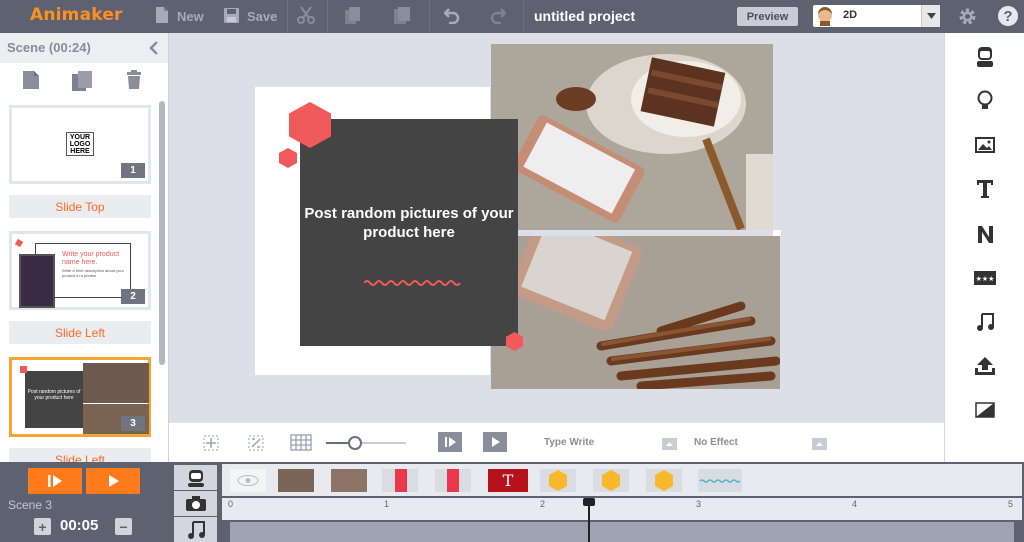  I want to click on hexagon-shape, so click(23, 369).